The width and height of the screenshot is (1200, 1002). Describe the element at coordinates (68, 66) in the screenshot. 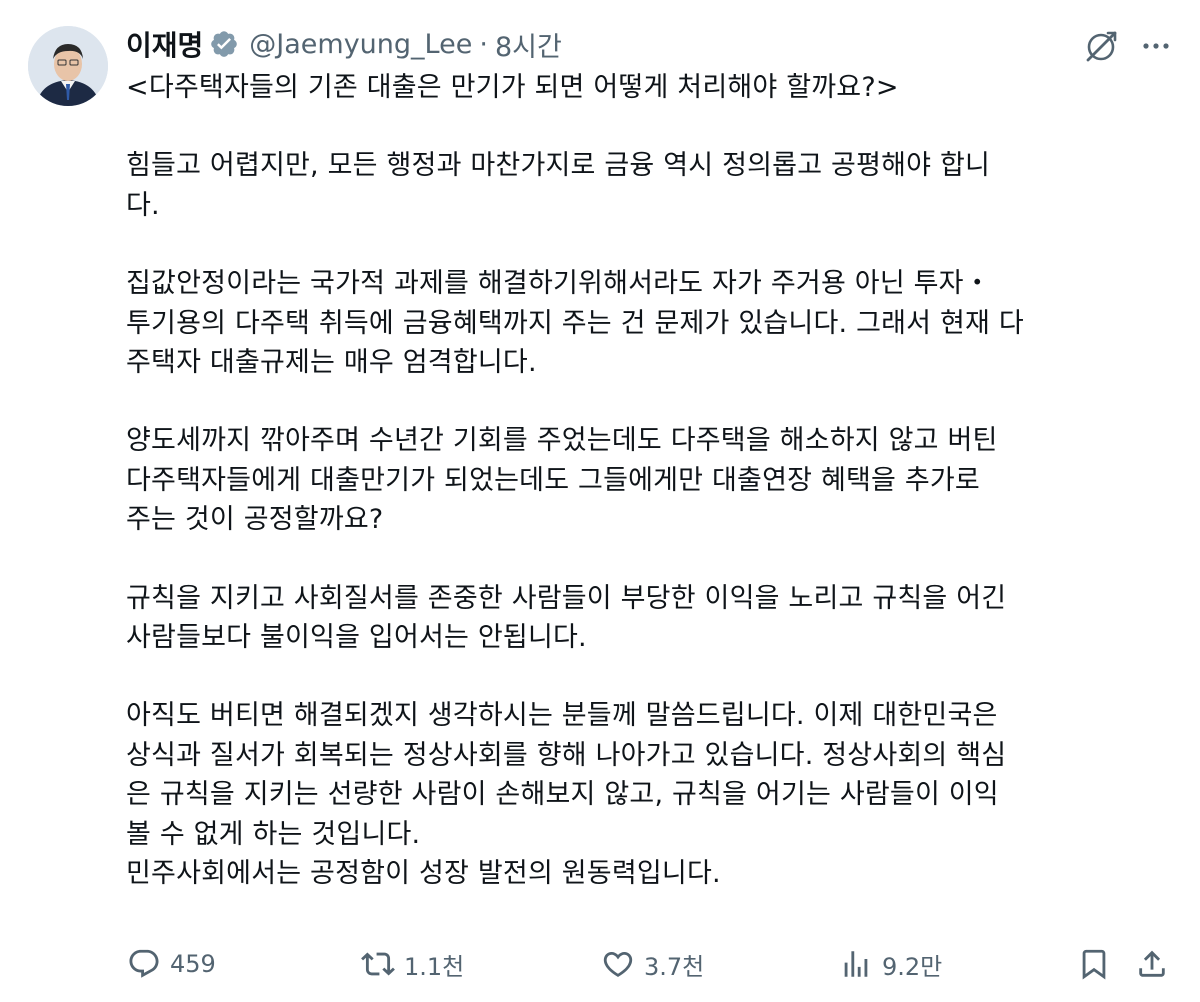

I see `avatar` at that location.